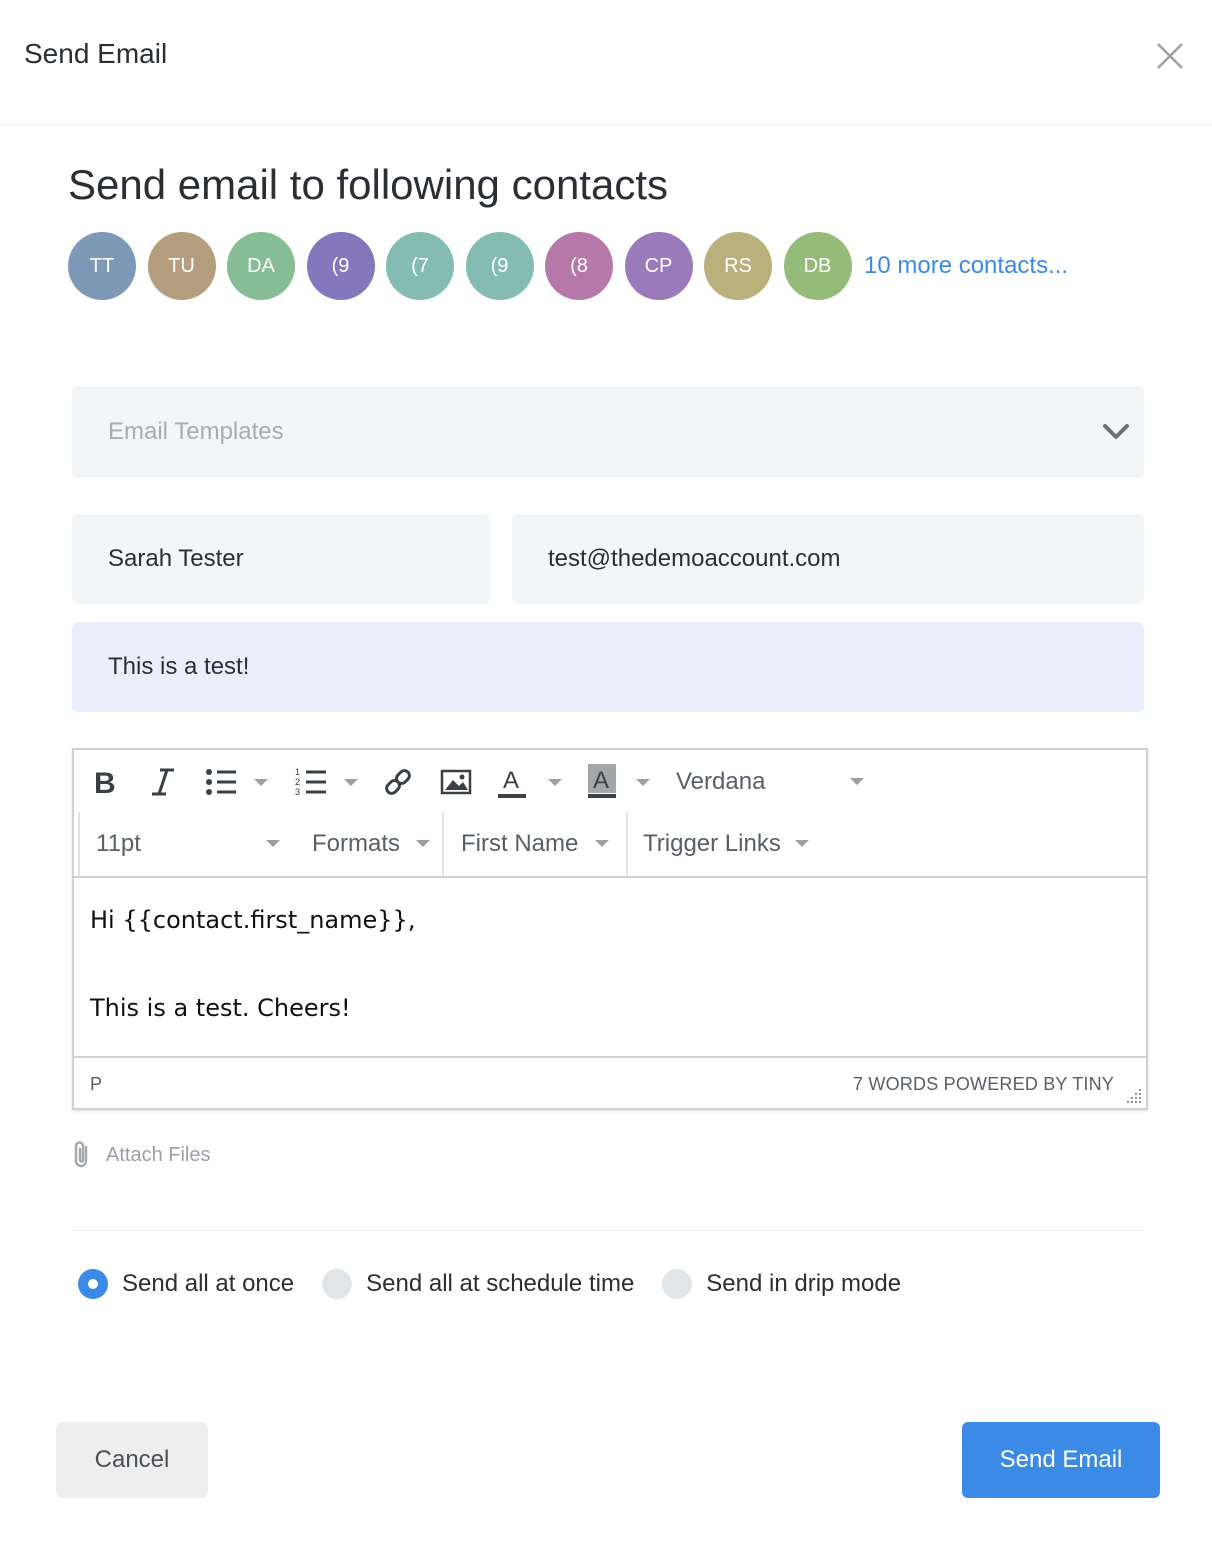 The width and height of the screenshot is (1212, 1560). Describe the element at coordinates (96, 53) in the screenshot. I see `dialog-title: Send Email` at that location.